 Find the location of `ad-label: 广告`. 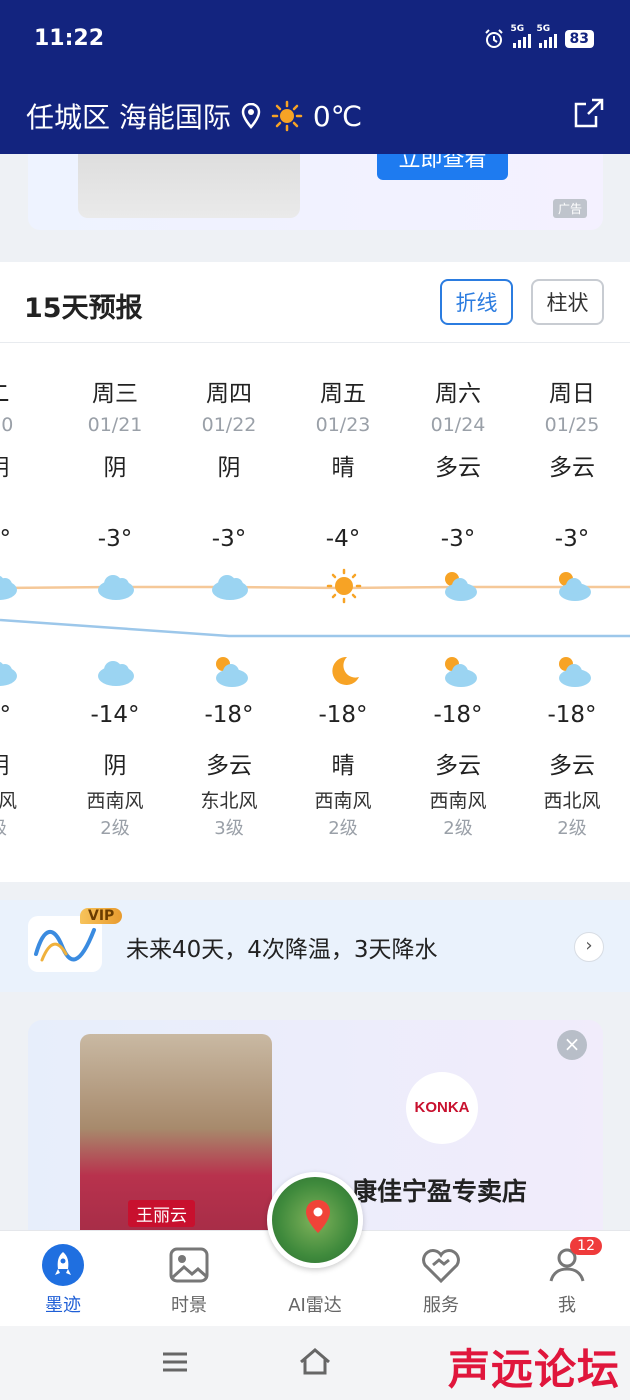

ad-label: 广告 is located at coordinates (569, 208).